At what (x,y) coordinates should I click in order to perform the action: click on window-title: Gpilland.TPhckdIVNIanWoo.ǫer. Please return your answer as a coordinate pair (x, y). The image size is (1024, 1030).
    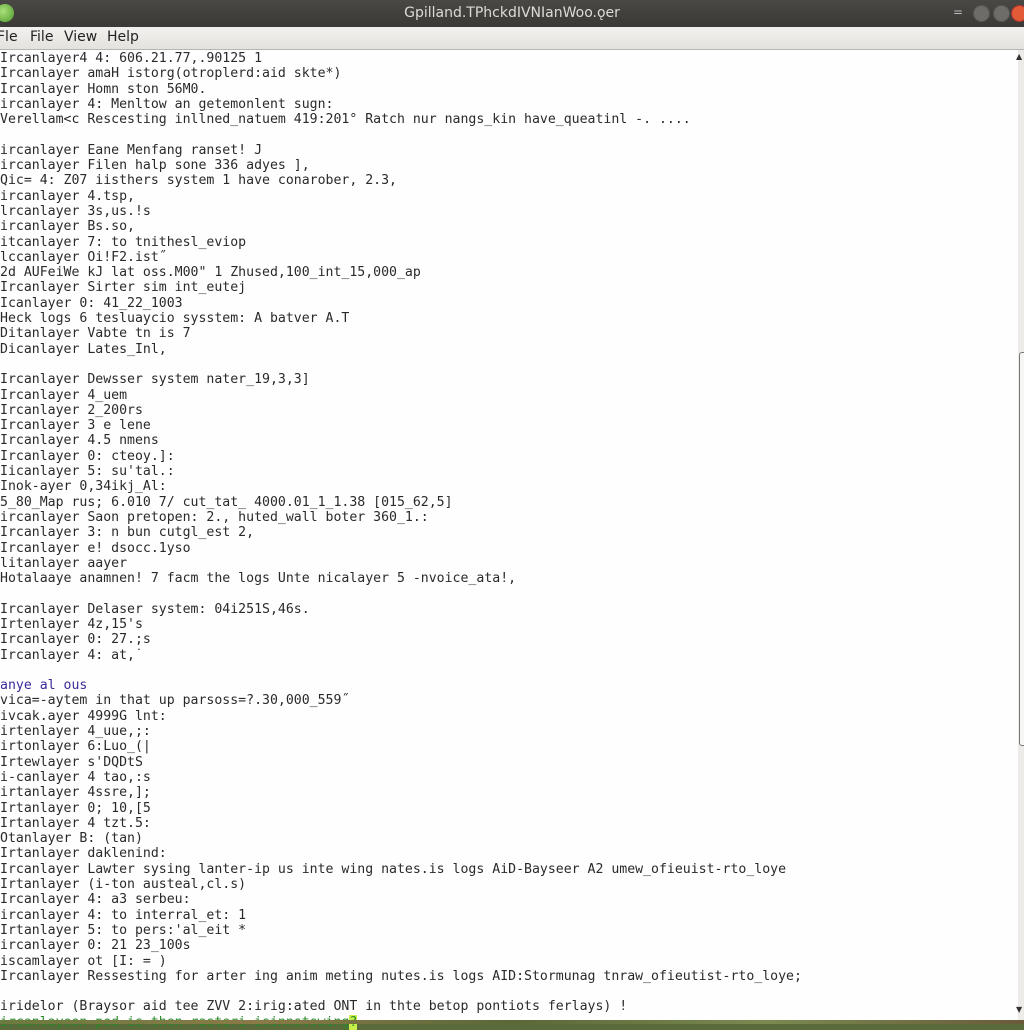
    Looking at the image, I should click on (512, 13).